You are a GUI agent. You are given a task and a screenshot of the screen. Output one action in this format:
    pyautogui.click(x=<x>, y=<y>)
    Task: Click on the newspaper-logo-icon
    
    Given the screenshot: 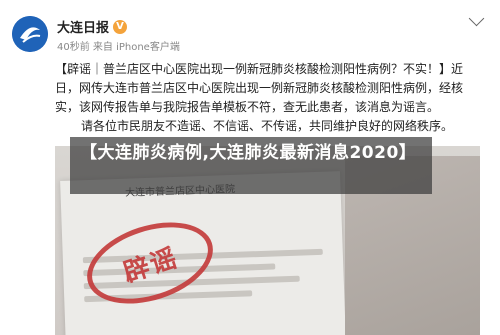 What is the action you would take?
    pyautogui.click(x=30, y=34)
    